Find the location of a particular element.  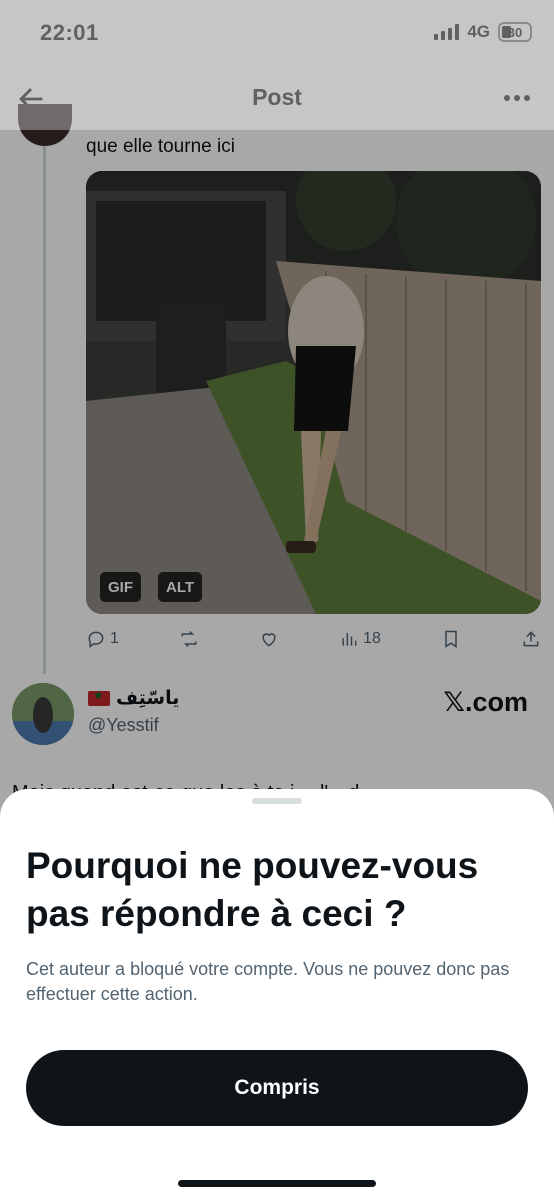

sheet-grabber is located at coordinates (277, 801).